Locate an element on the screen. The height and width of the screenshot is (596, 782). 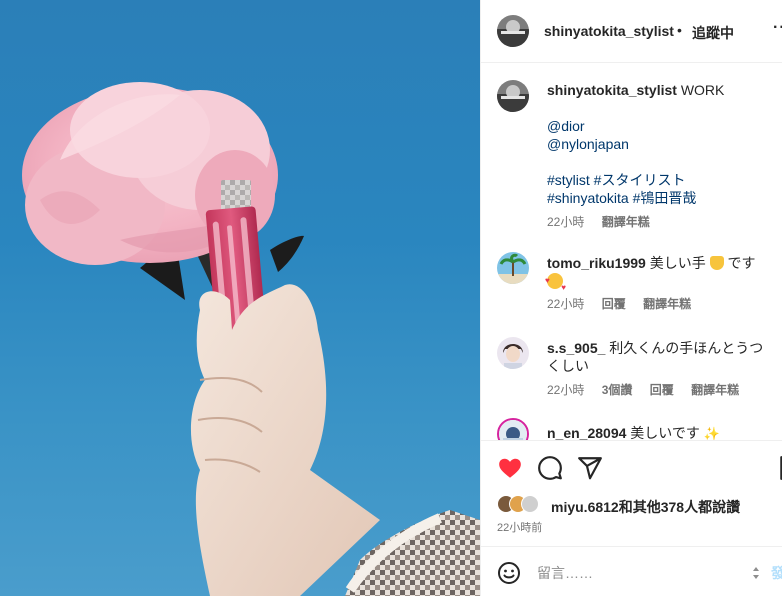
comment-input is located at coordinates (637, 573).